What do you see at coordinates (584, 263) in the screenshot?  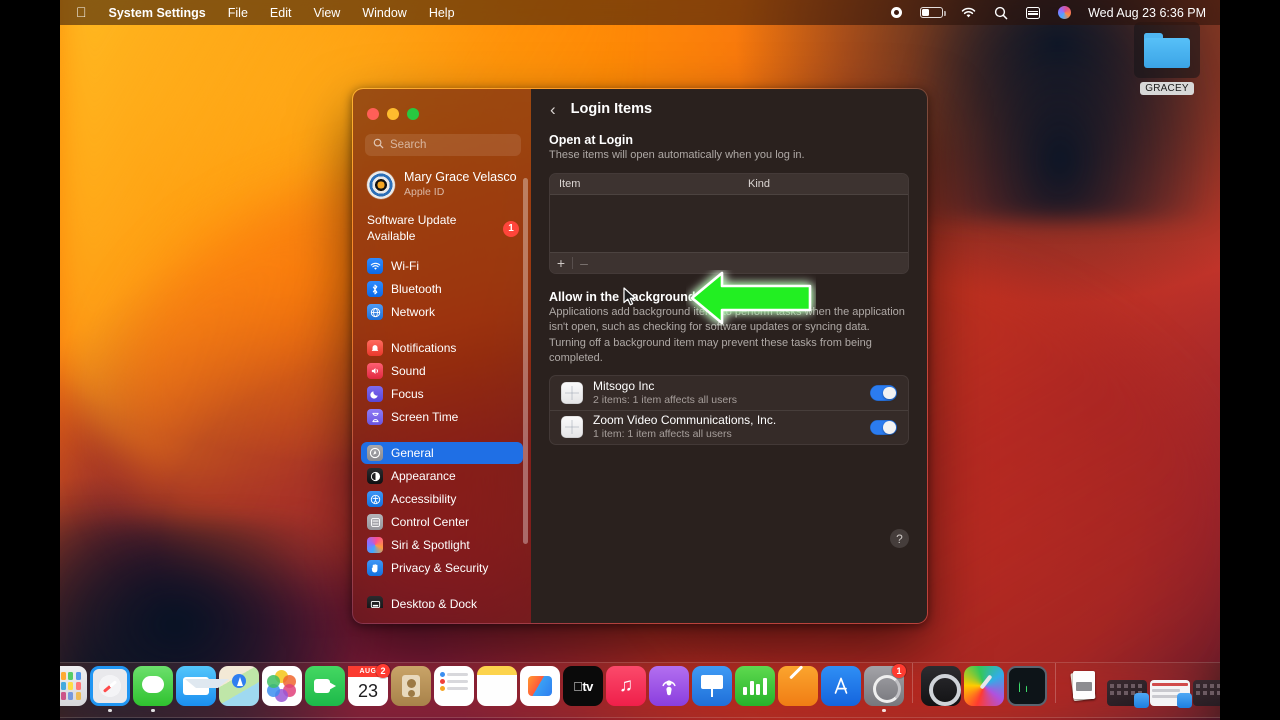 I see `remove-login-item-button: –` at bounding box center [584, 263].